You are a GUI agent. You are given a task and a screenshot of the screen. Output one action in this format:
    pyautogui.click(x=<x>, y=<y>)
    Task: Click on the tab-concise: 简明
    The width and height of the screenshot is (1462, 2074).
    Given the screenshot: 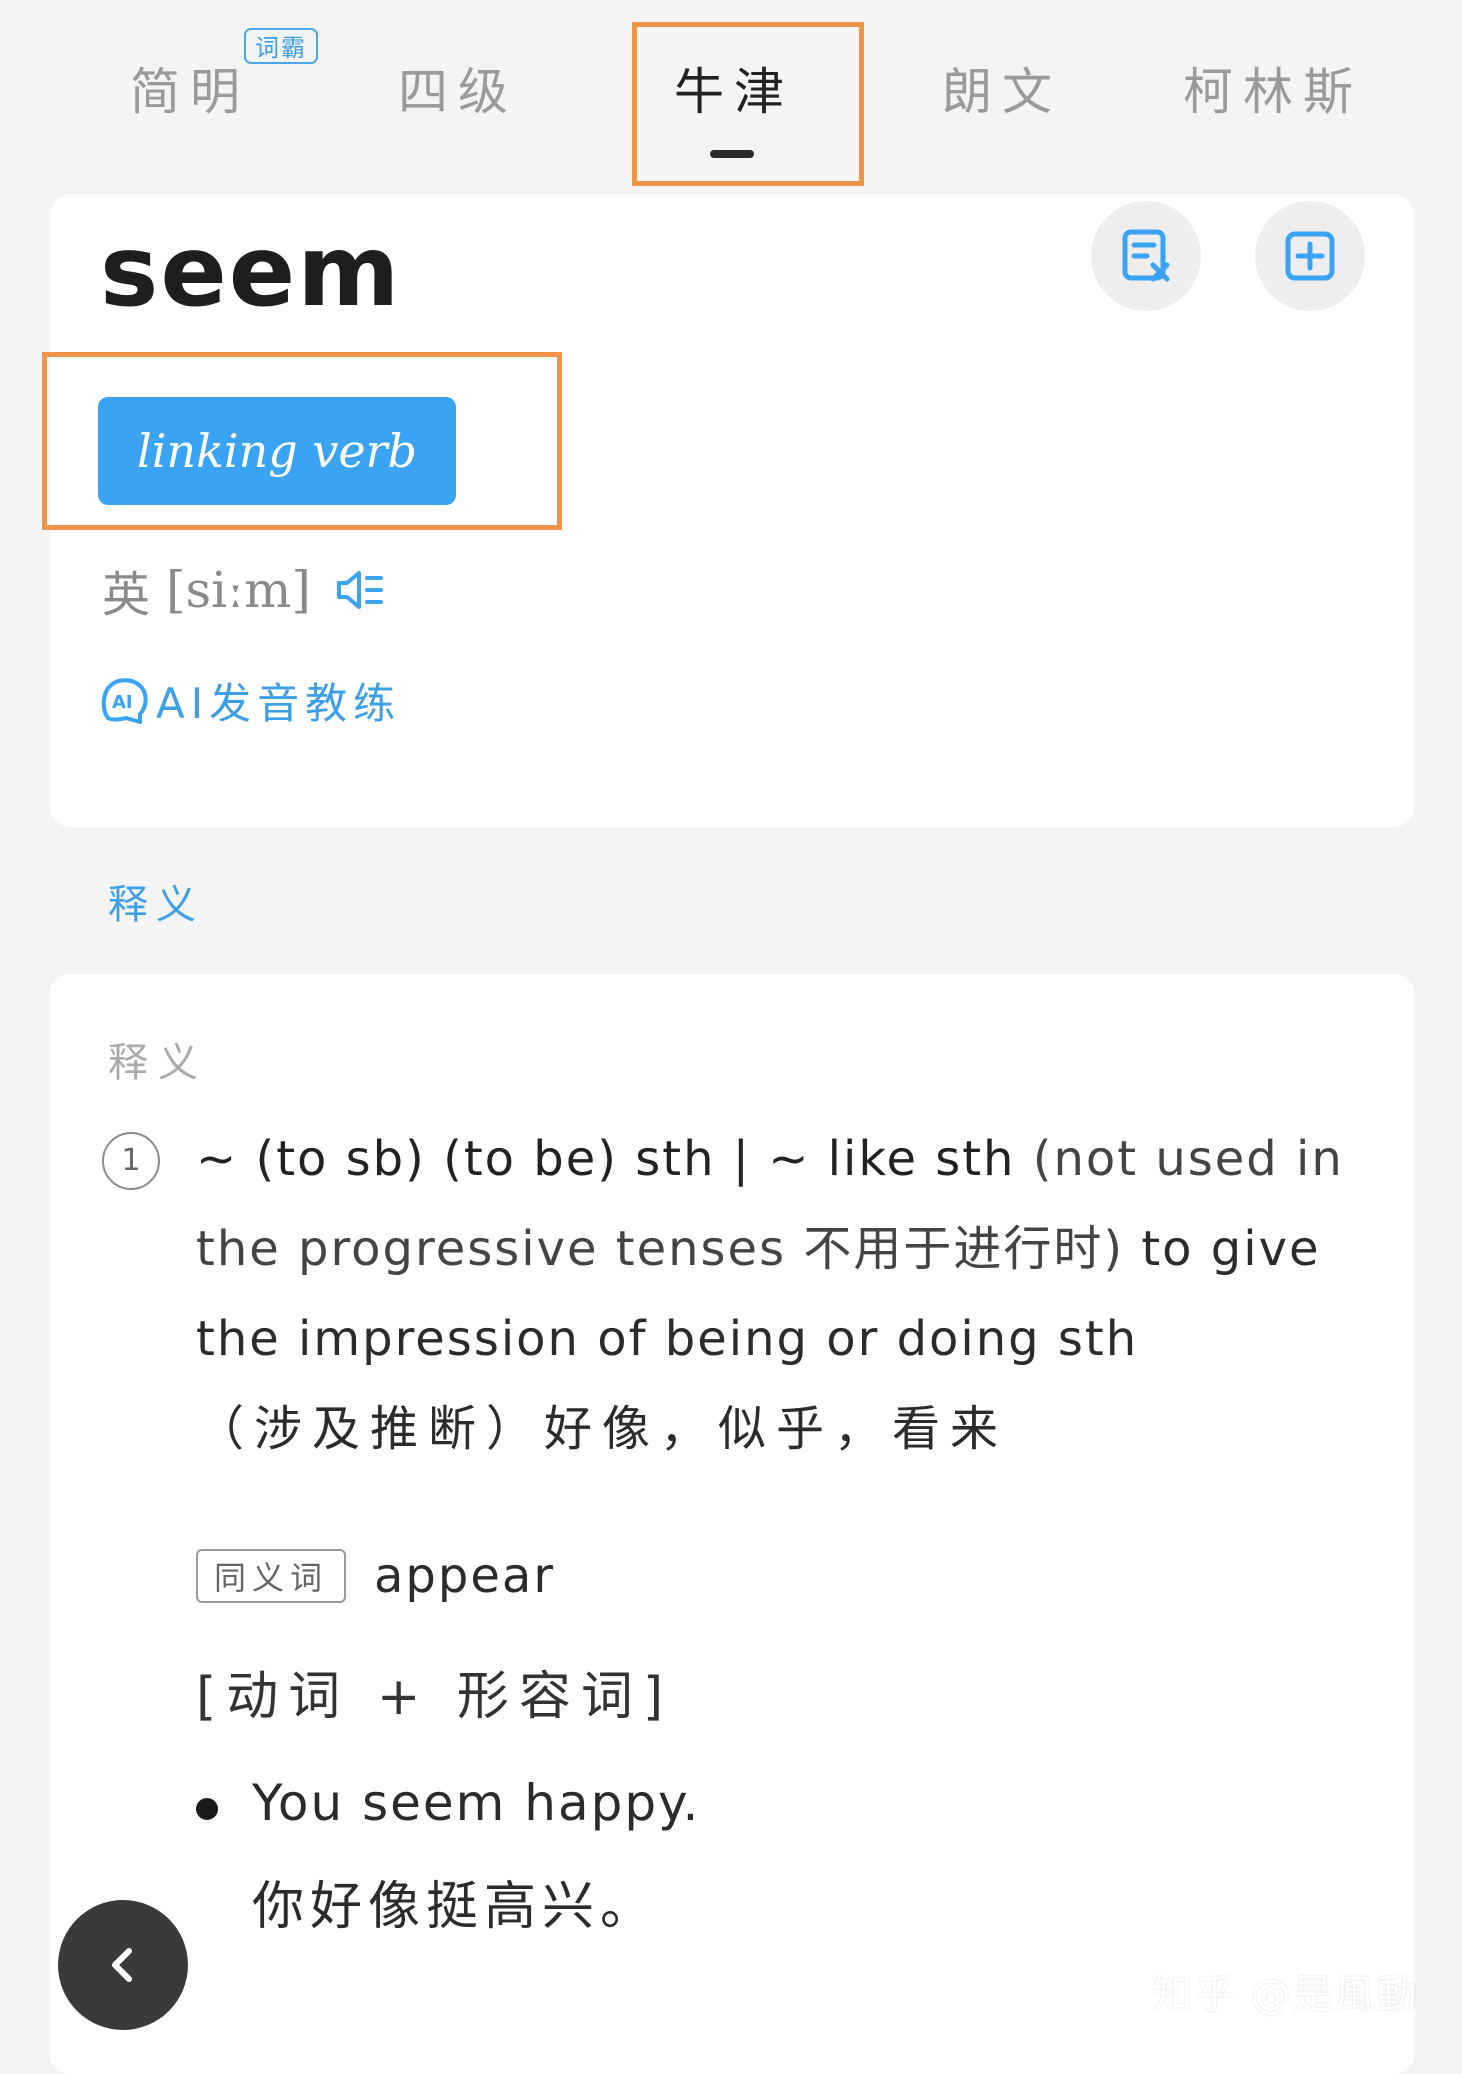 What is the action you would take?
    pyautogui.click(x=190, y=92)
    